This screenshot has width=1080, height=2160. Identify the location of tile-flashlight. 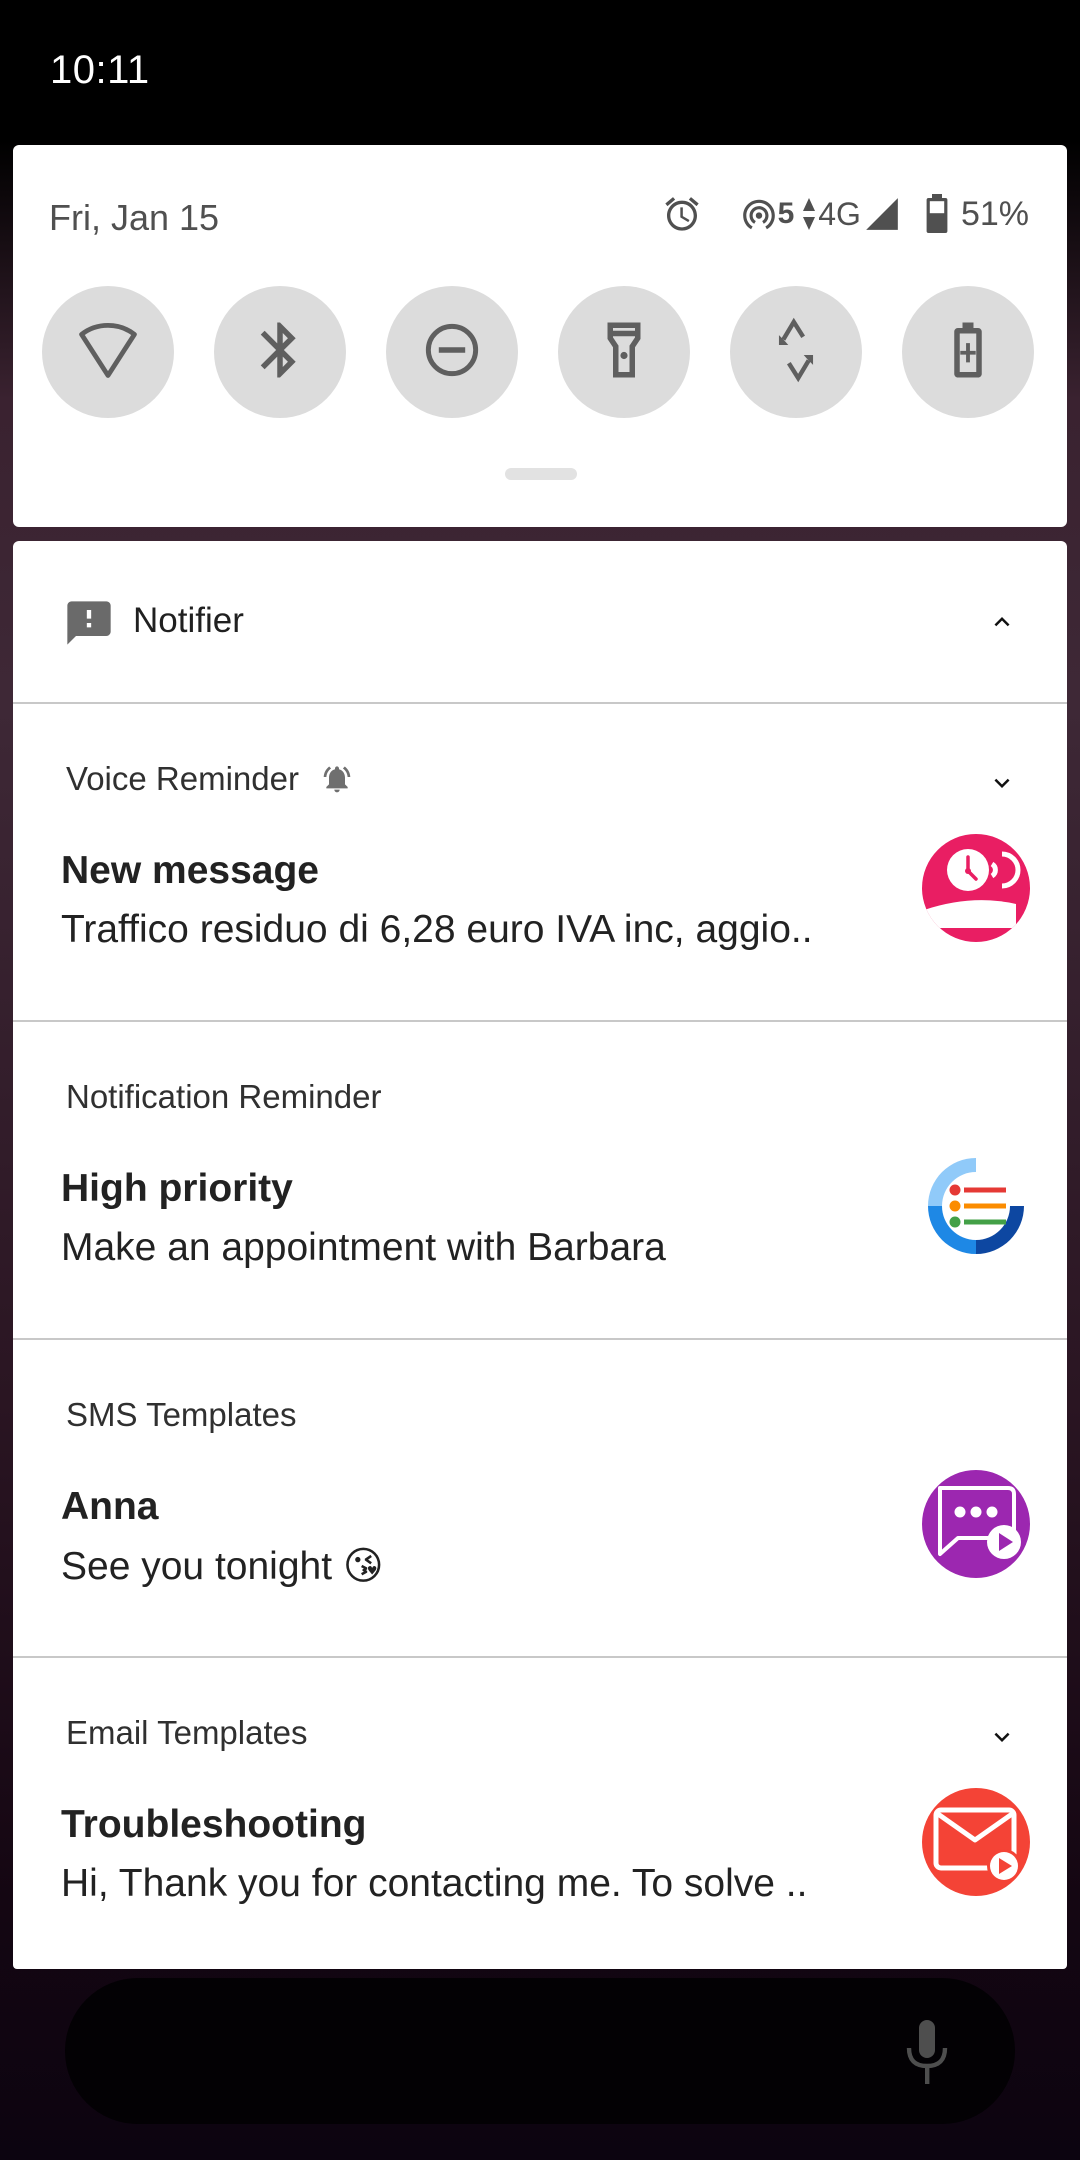
(624, 352).